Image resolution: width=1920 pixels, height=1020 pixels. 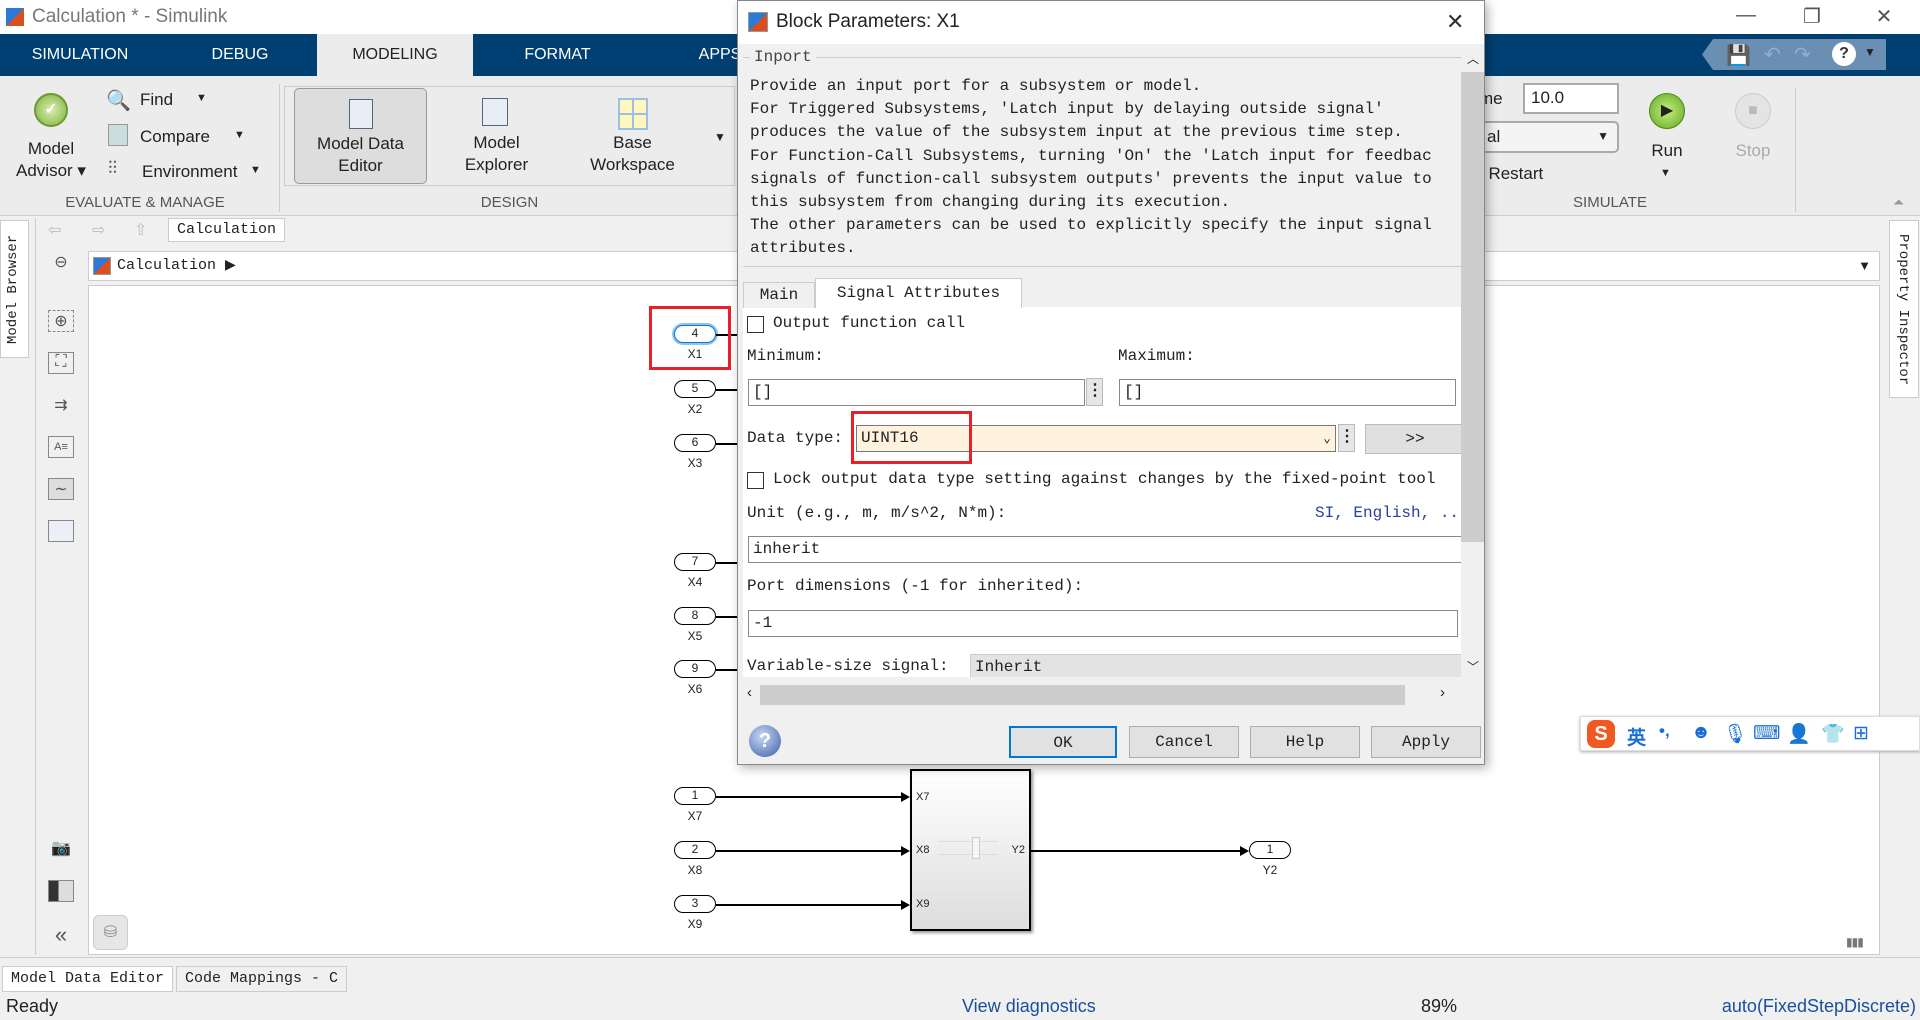 What do you see at coordinates (14, 289) in the screenshot?
I see `model-browser-tab: Model Browser` at bounding box center [14, 289].